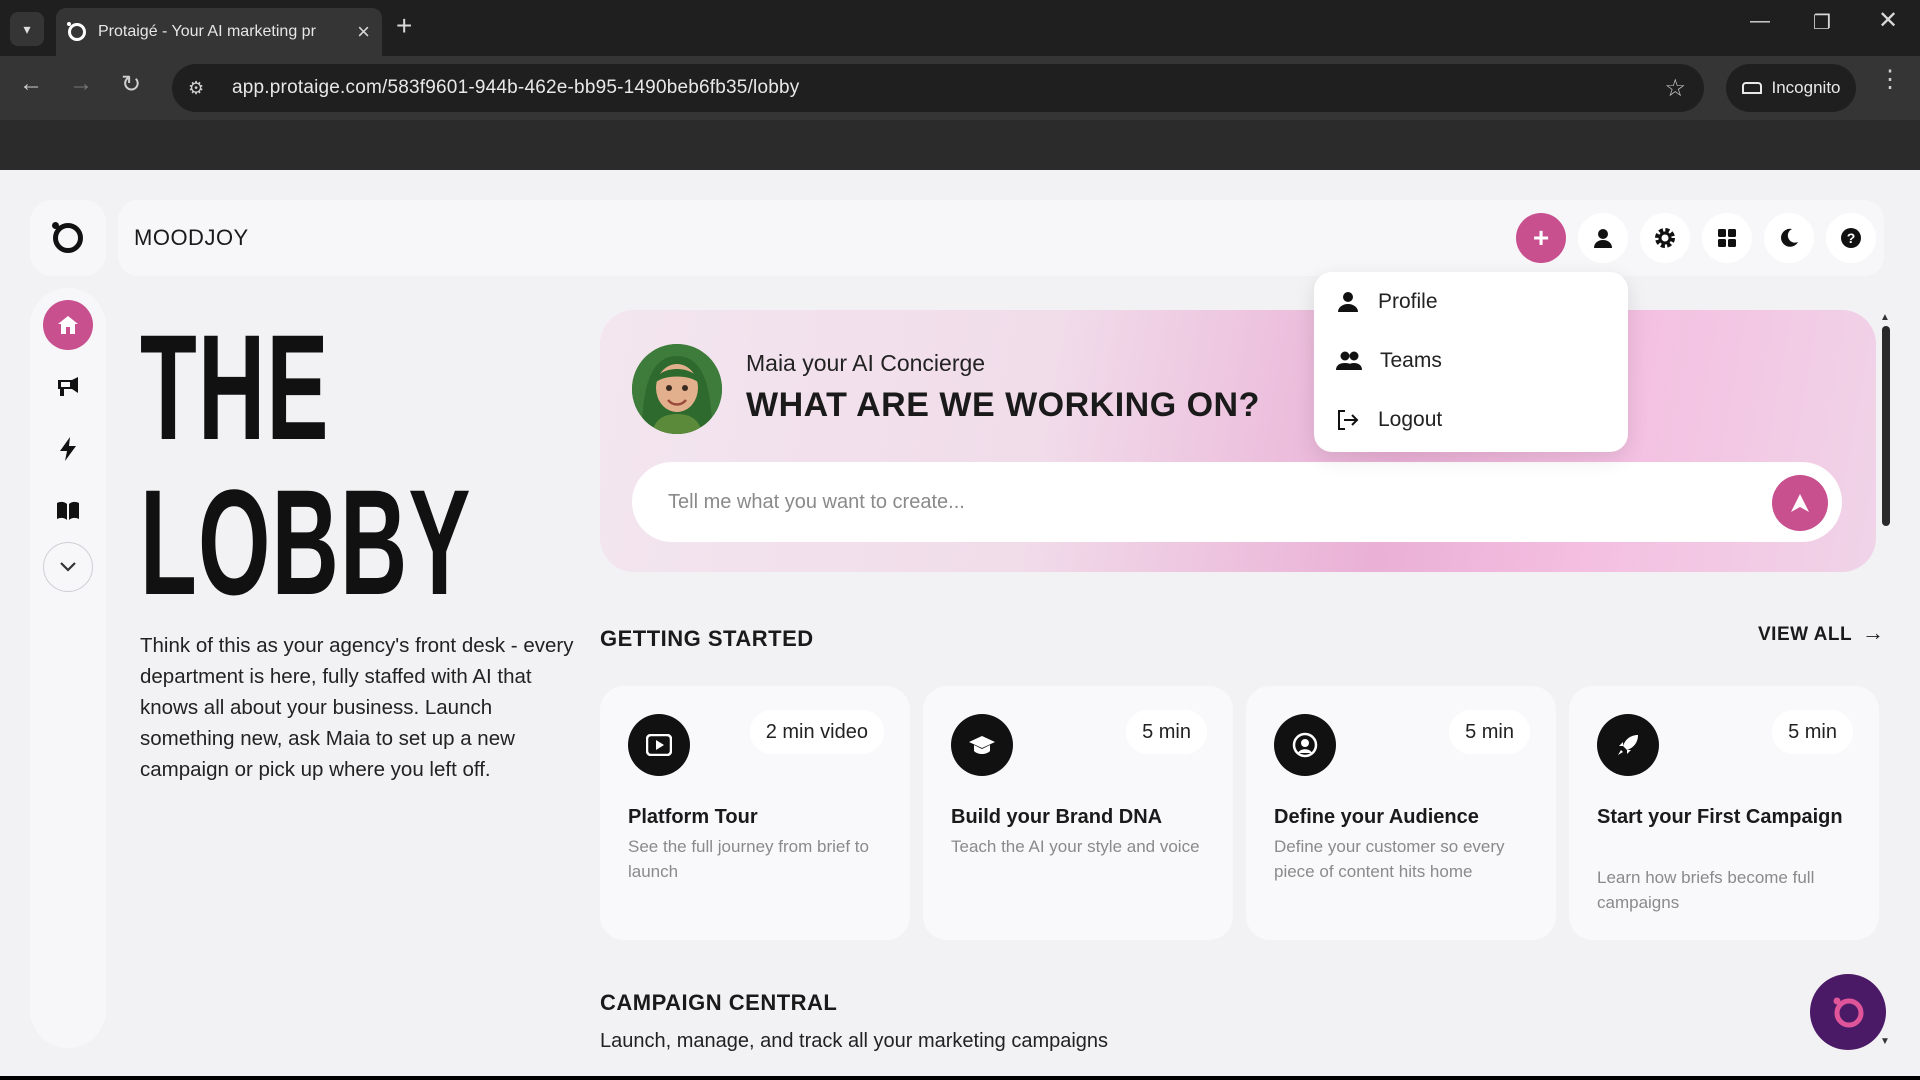 Image resolution: width=1920 pixels, height=1080 pixels. I want to click on incognito-icon, so click(1751, 88).